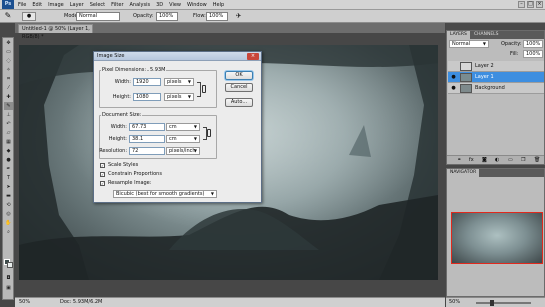  What do you see at coordinates (486, 35) in the screenshot?
I see `tab-channels: CHANNELS` at bounding box center [486, 35].